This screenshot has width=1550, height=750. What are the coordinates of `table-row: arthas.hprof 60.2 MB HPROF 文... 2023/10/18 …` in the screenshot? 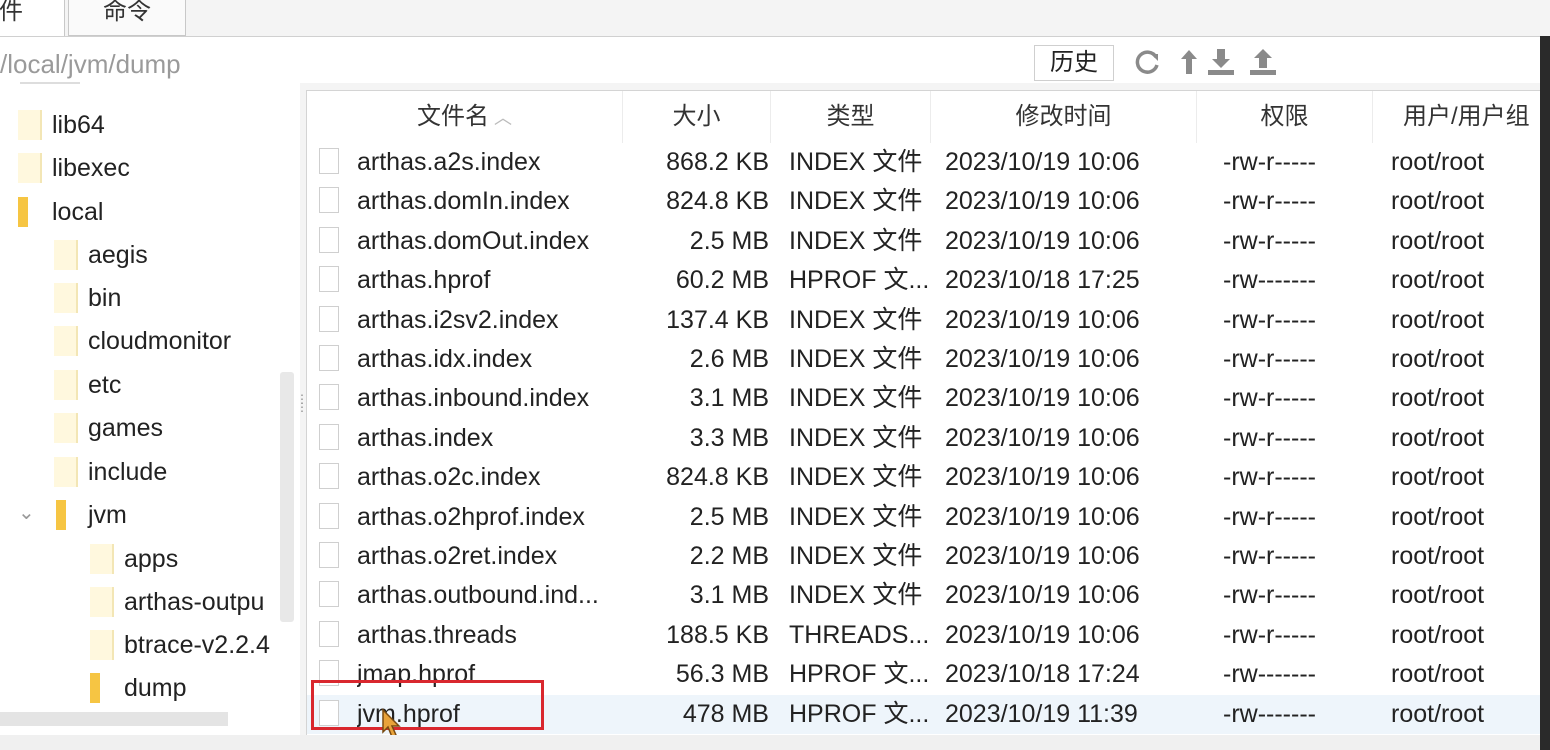 It's located at (924, 280).